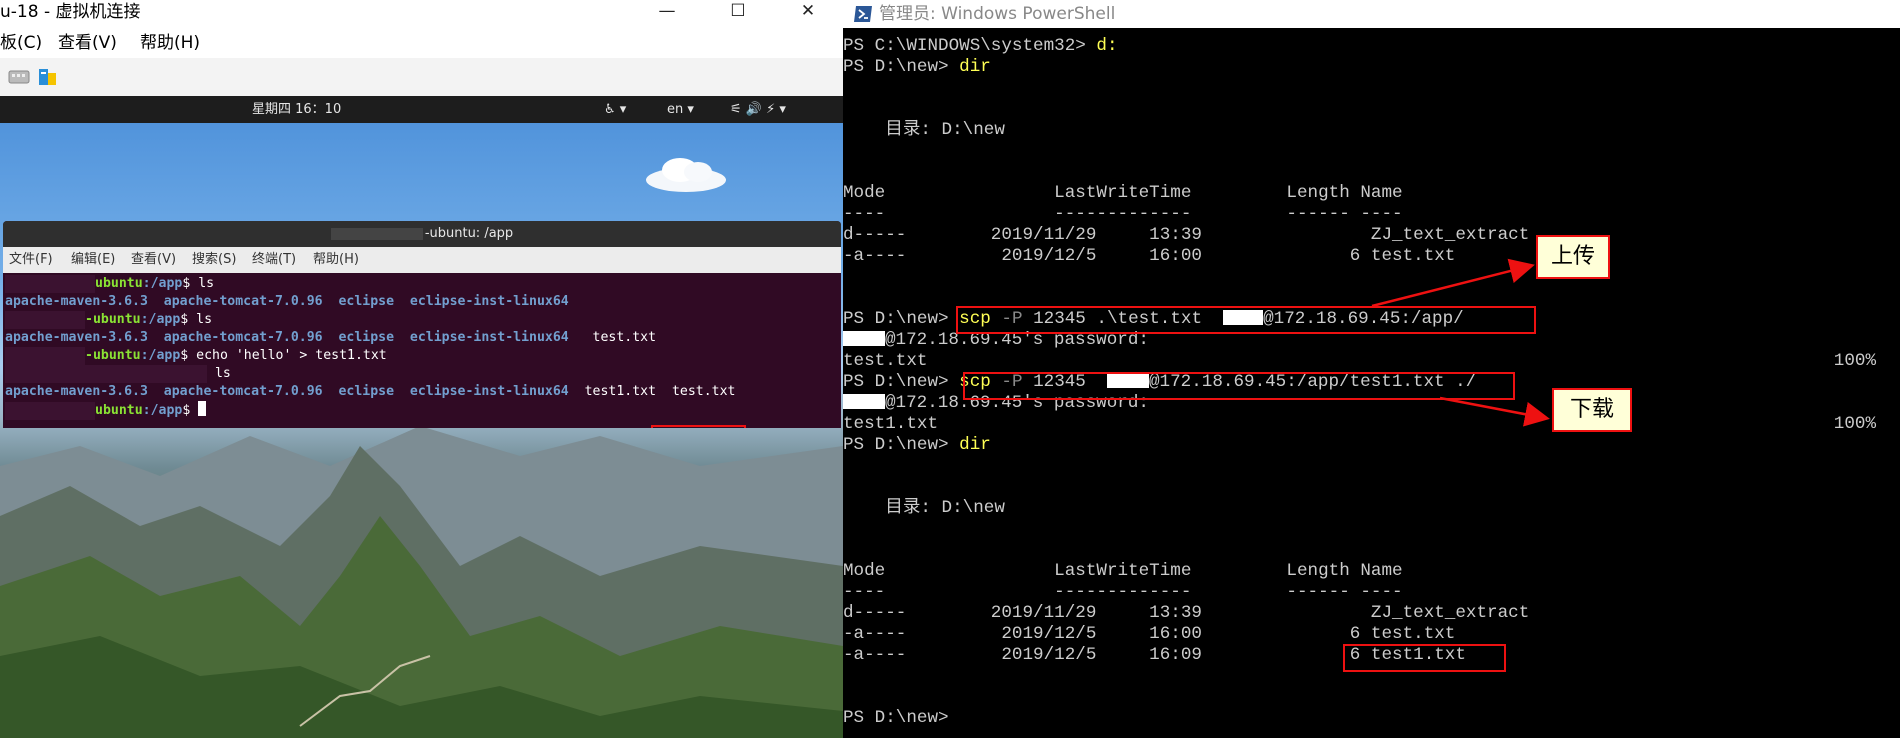 This screenshot has width=1900, height=738. I want to click on console-line: test.txt 100%, so click(1359, 361).